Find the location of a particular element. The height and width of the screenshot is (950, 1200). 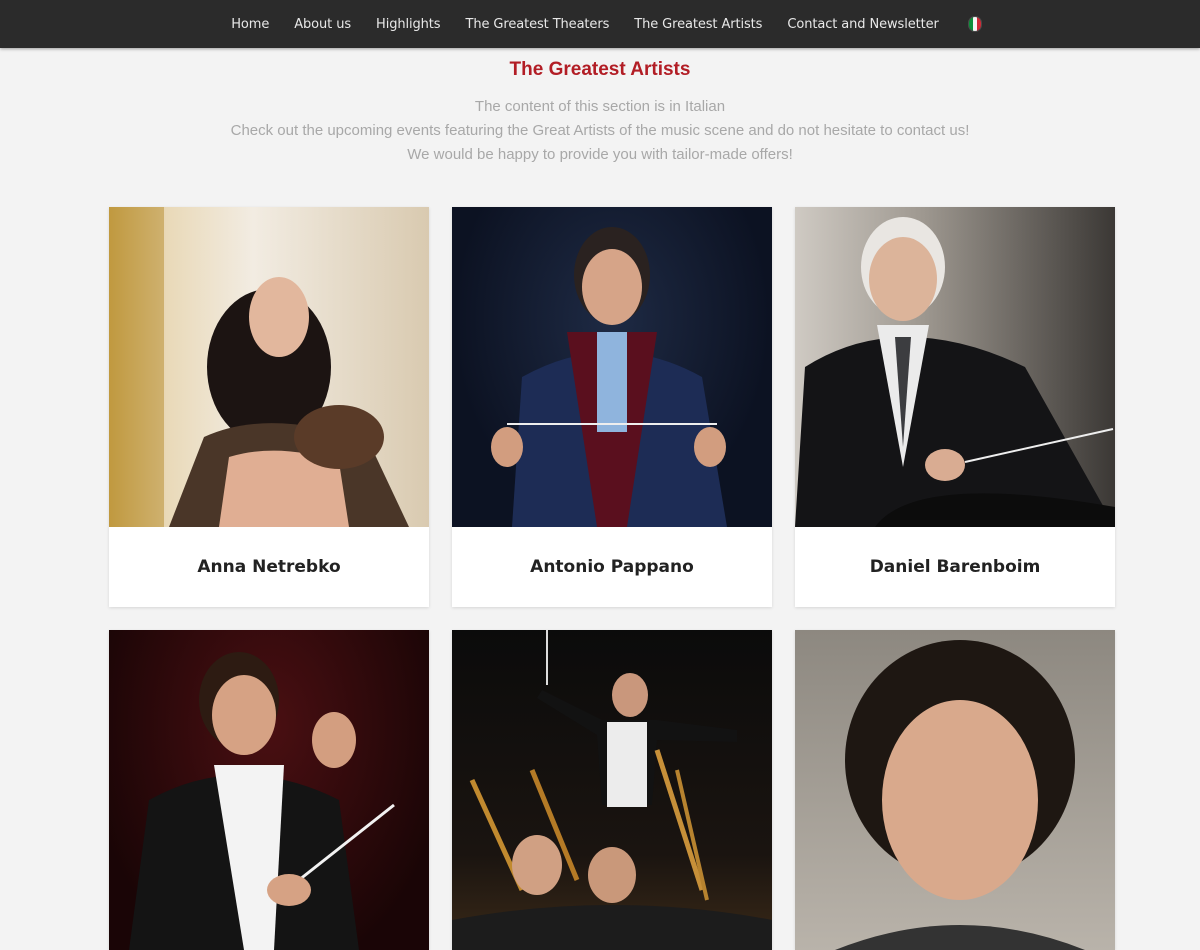

nav-highlights: Highlights is located at coordinates (408, 24).